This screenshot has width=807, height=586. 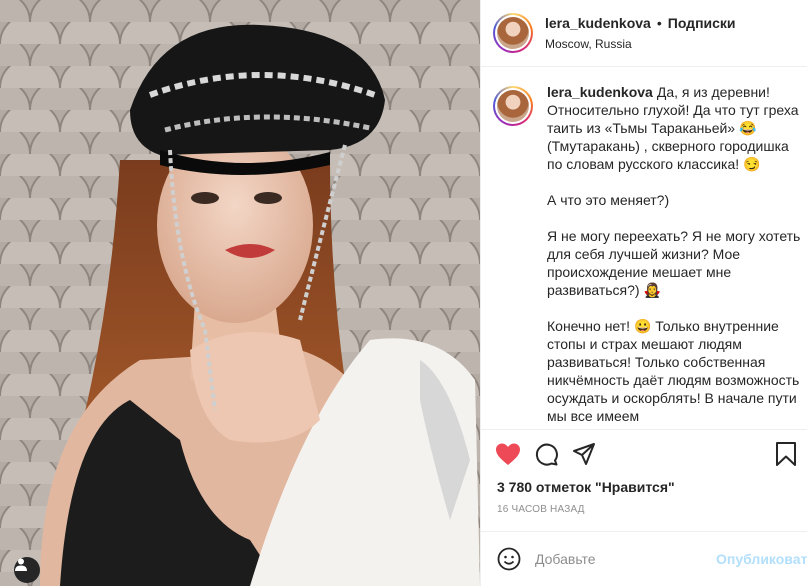 I want to click on comment-input, so click(x=625, y=559).